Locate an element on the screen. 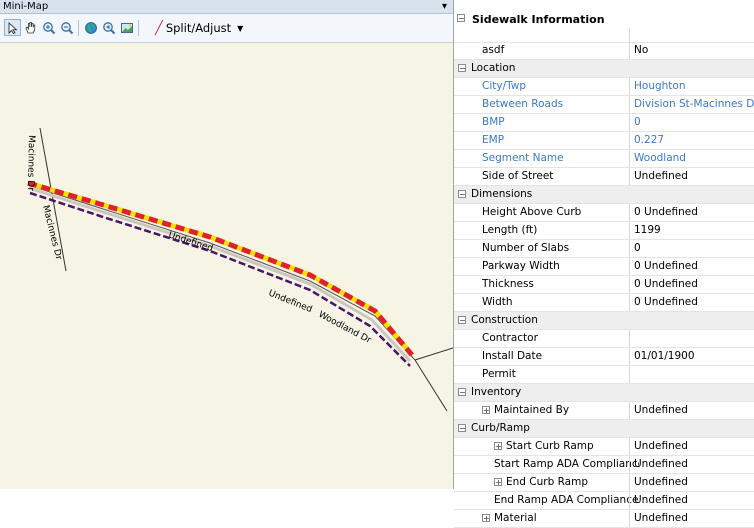 This screenshot has height=528, width=754. property-row: EMP 0.227 is located at coordinates (604, 141).